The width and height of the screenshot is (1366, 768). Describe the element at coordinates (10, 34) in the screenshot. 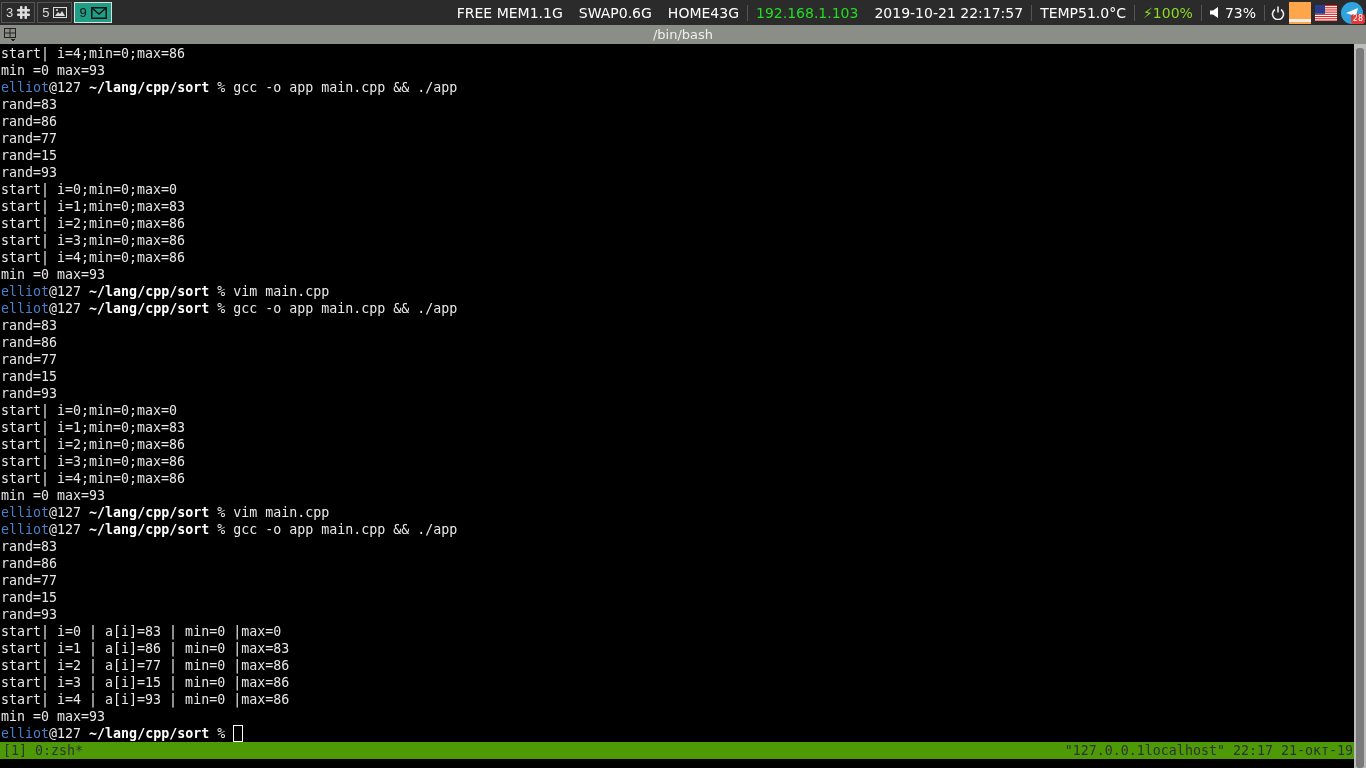

I see `layout-icon` at that location.